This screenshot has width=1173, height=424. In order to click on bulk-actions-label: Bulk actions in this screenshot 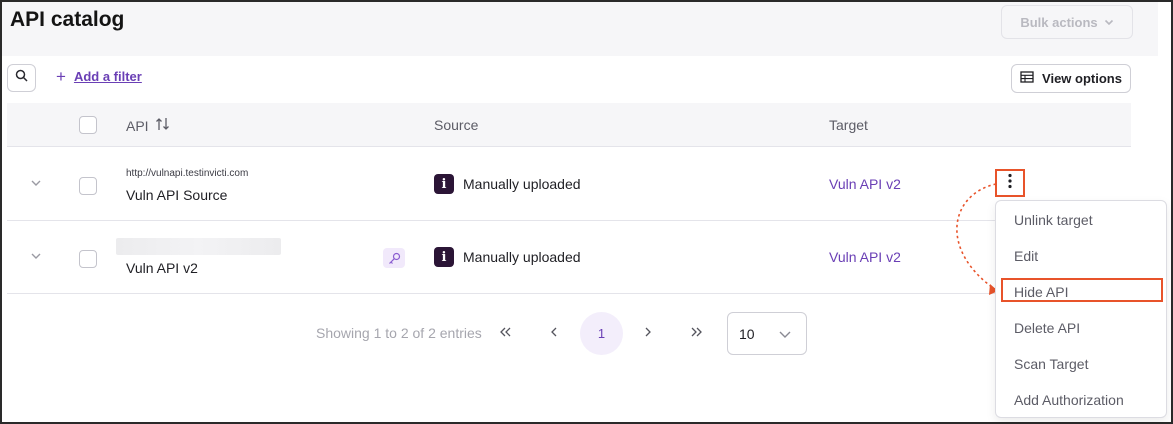, I will do `click(1059, 22)`.